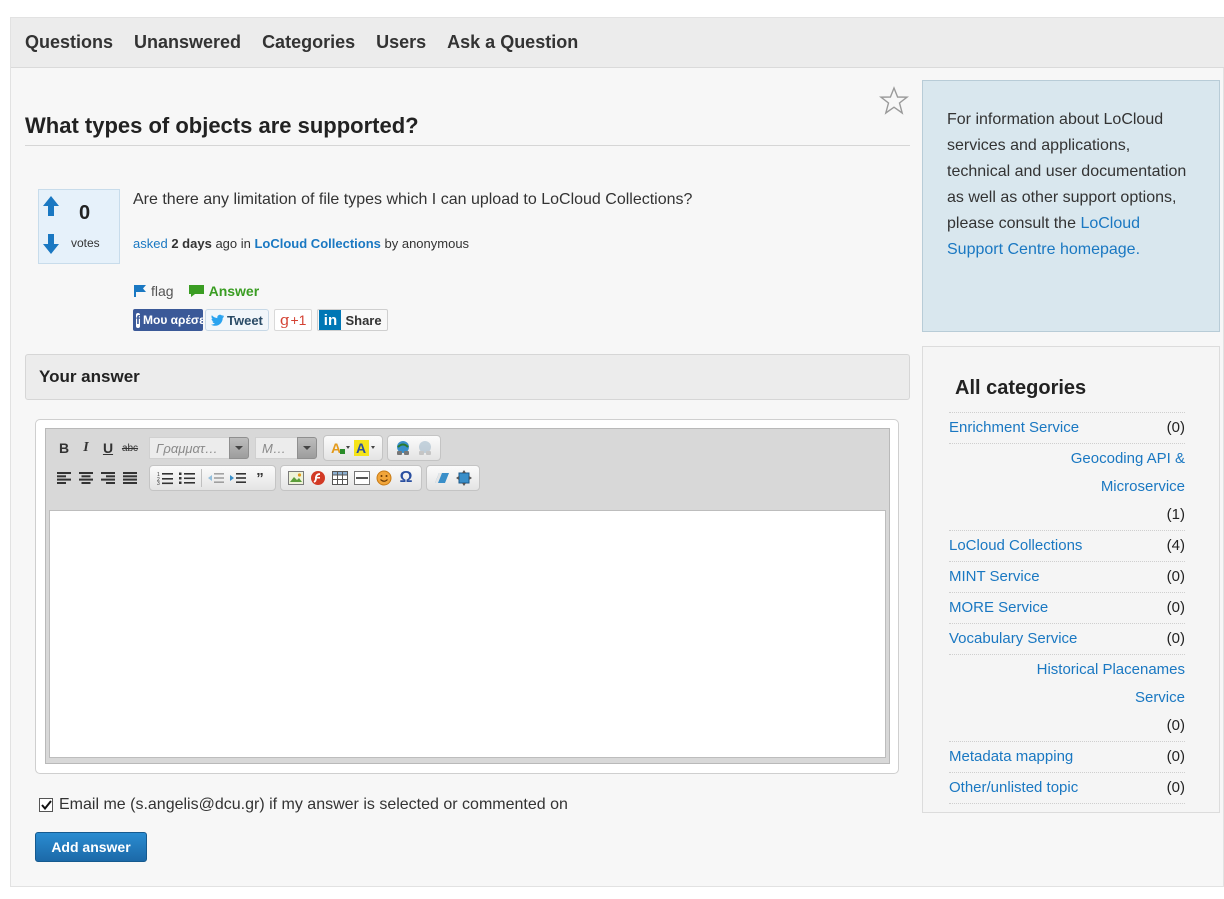 This screenshot has width=1224, height=899. What do you see at coordinates (130, 448) in the screenshot?
I see `strikethrough-icon: abc` at bounding box center [130, 448].